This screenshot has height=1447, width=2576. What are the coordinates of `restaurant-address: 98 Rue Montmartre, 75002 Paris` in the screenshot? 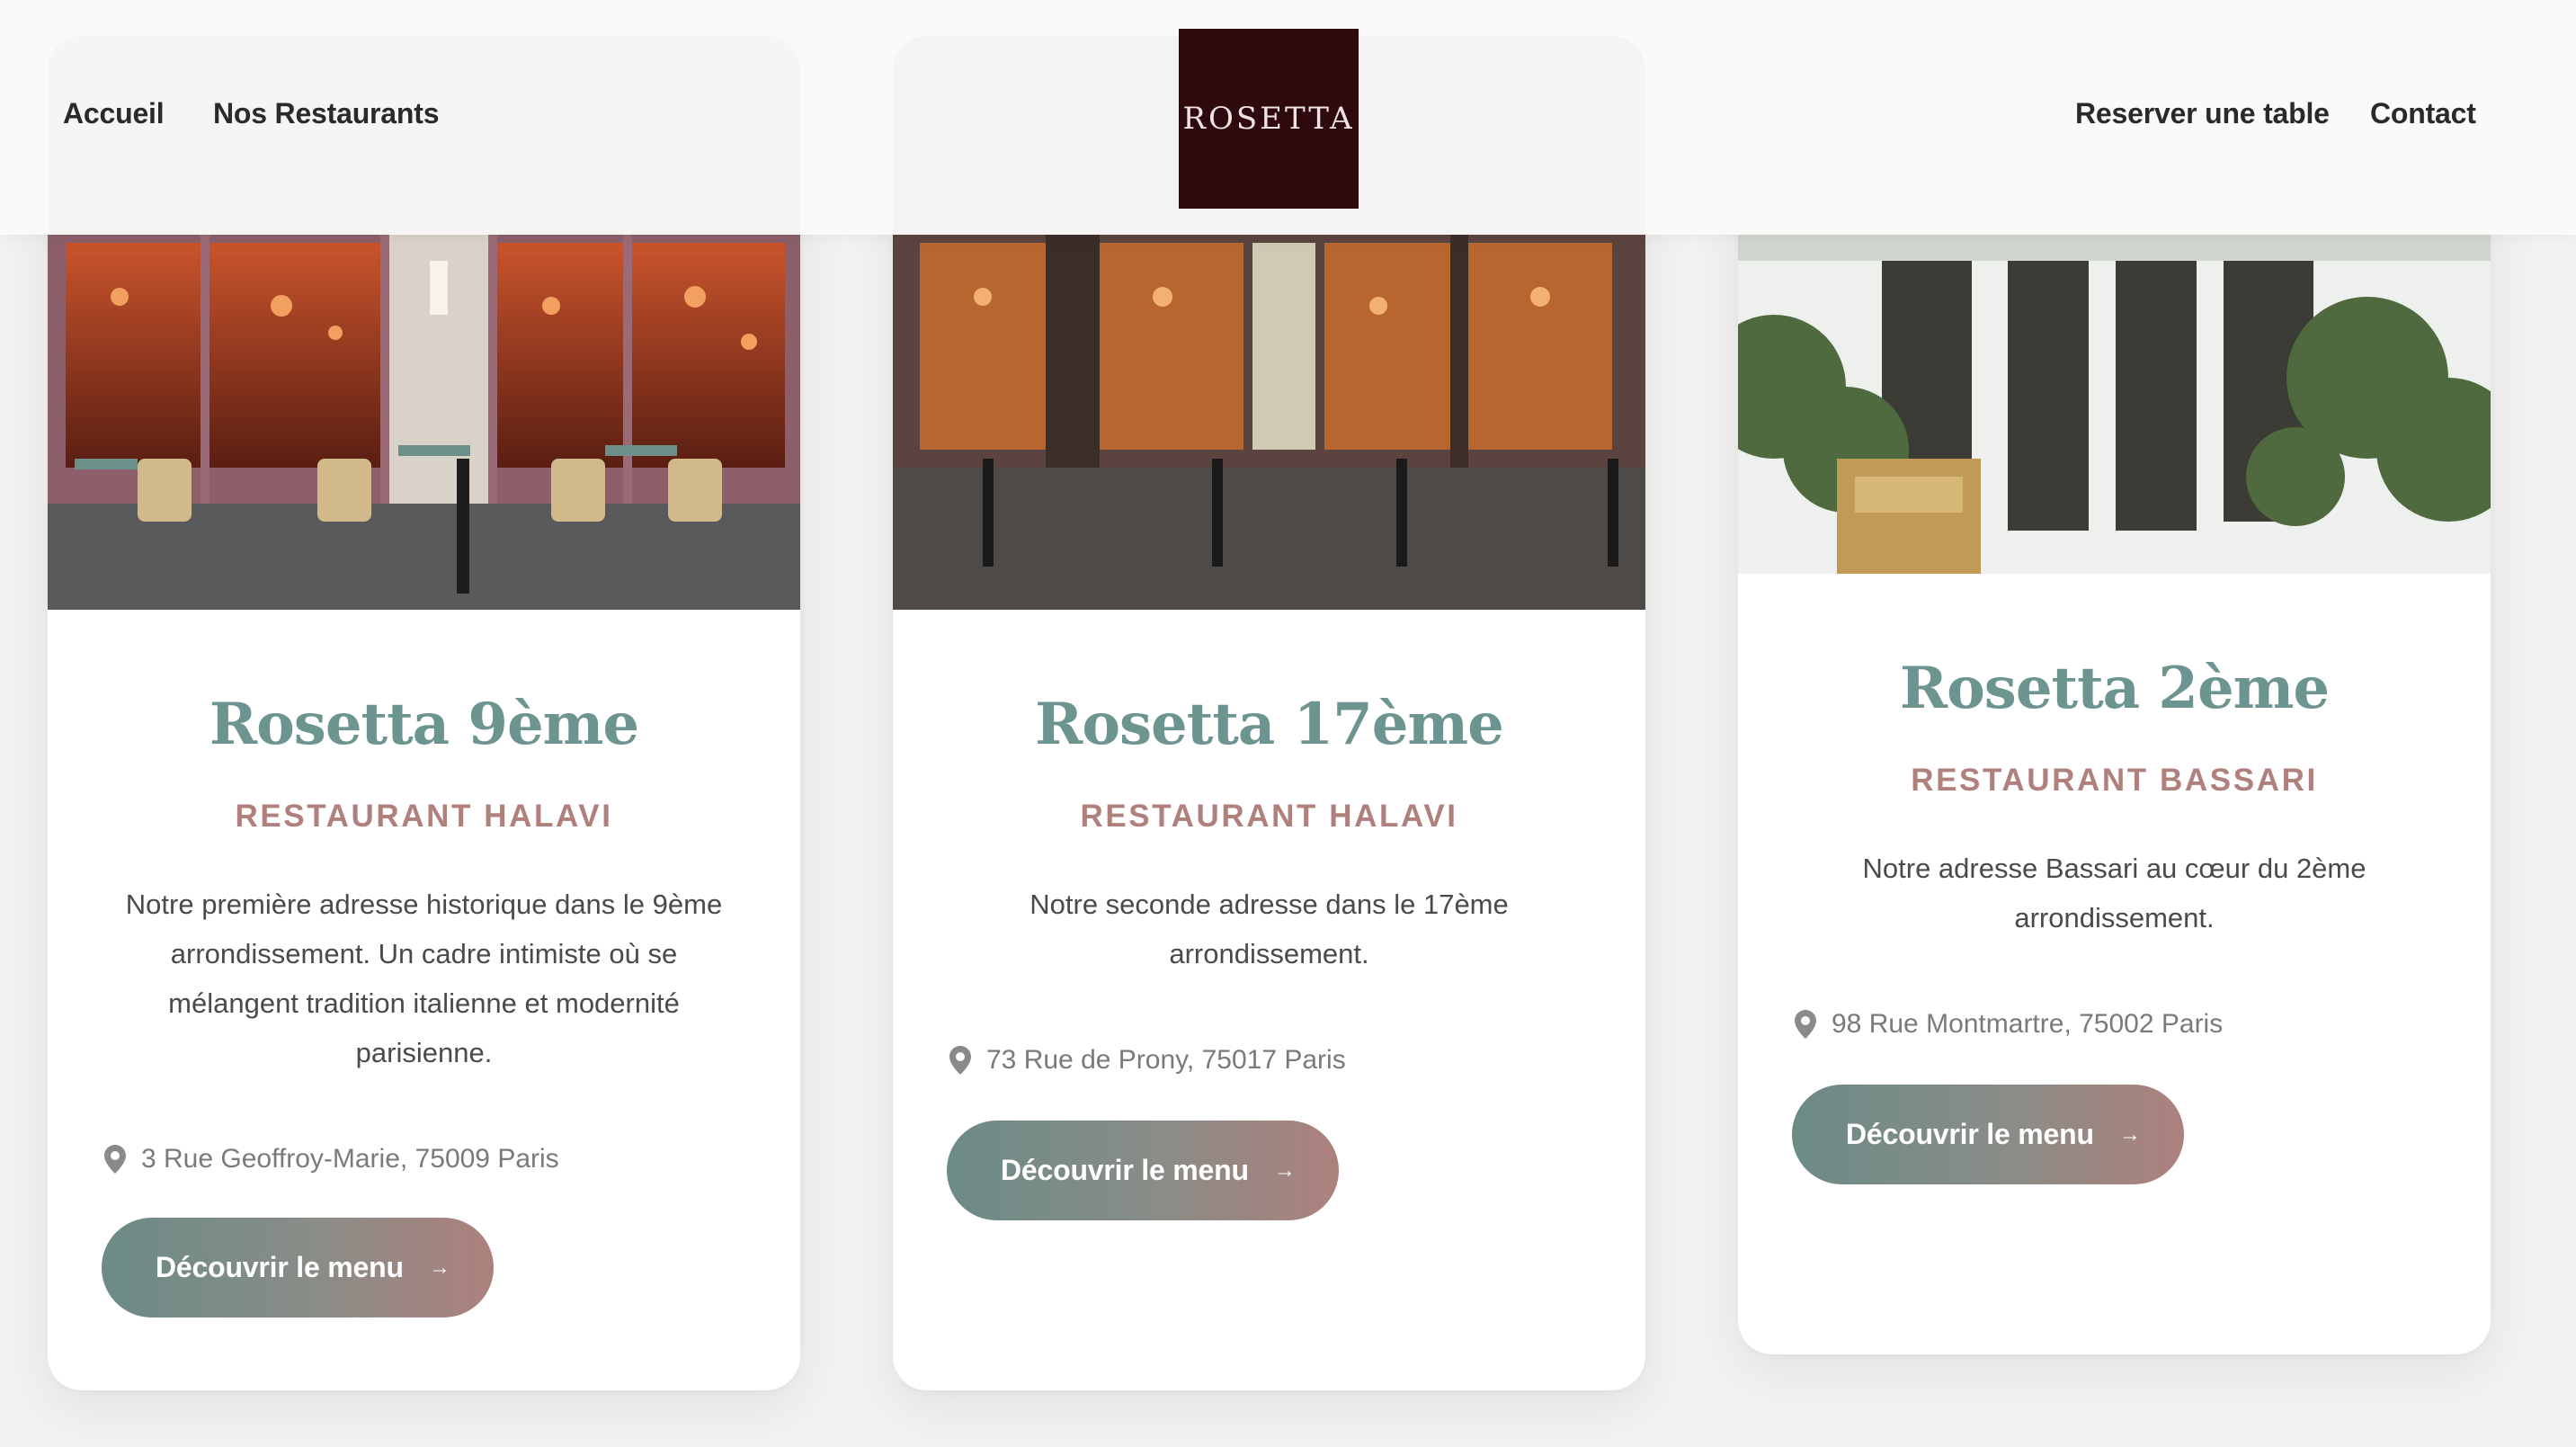 It's located at (2009, 1024).